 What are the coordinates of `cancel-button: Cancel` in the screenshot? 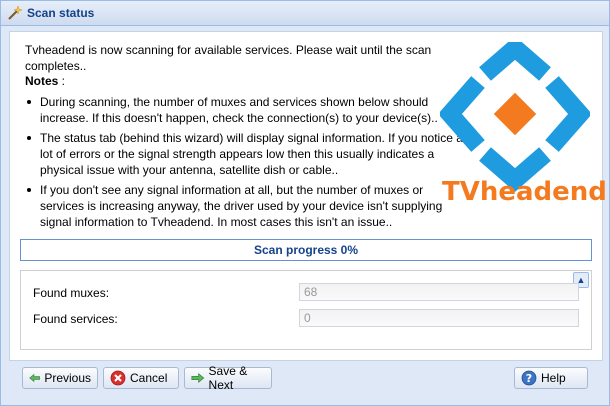 It's located at (141, 378).